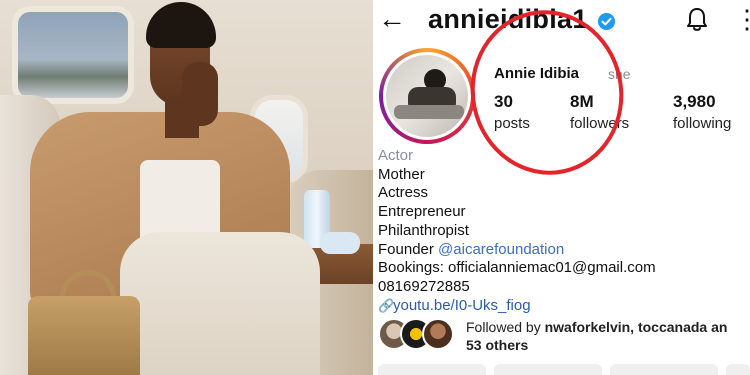 The image size is (750, 375). I want to click on message-button, so click(548, 369).